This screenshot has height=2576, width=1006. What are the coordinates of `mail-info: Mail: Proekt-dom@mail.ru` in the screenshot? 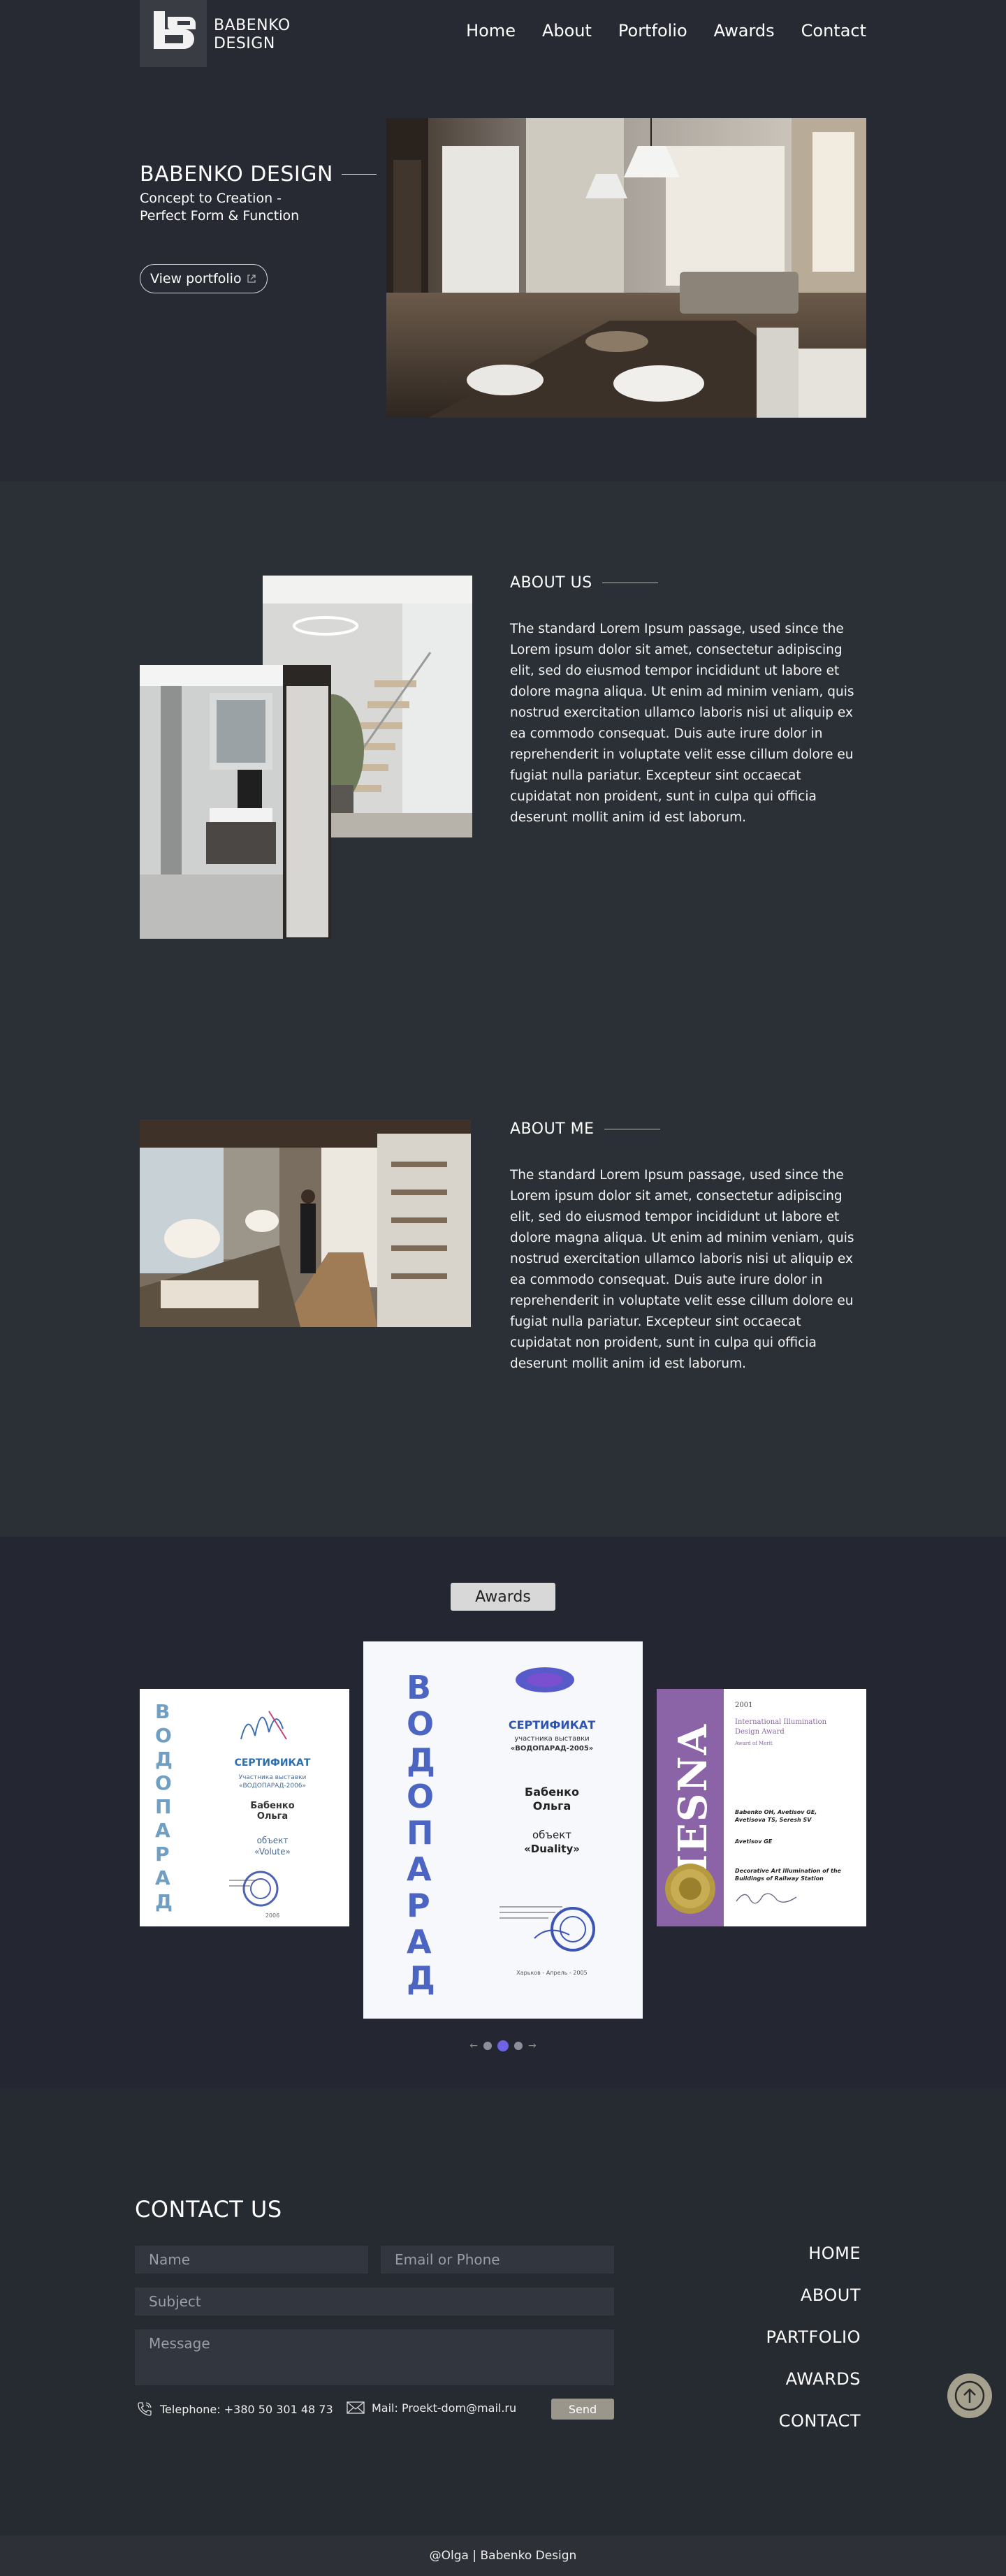 It's located at (431, 2408).